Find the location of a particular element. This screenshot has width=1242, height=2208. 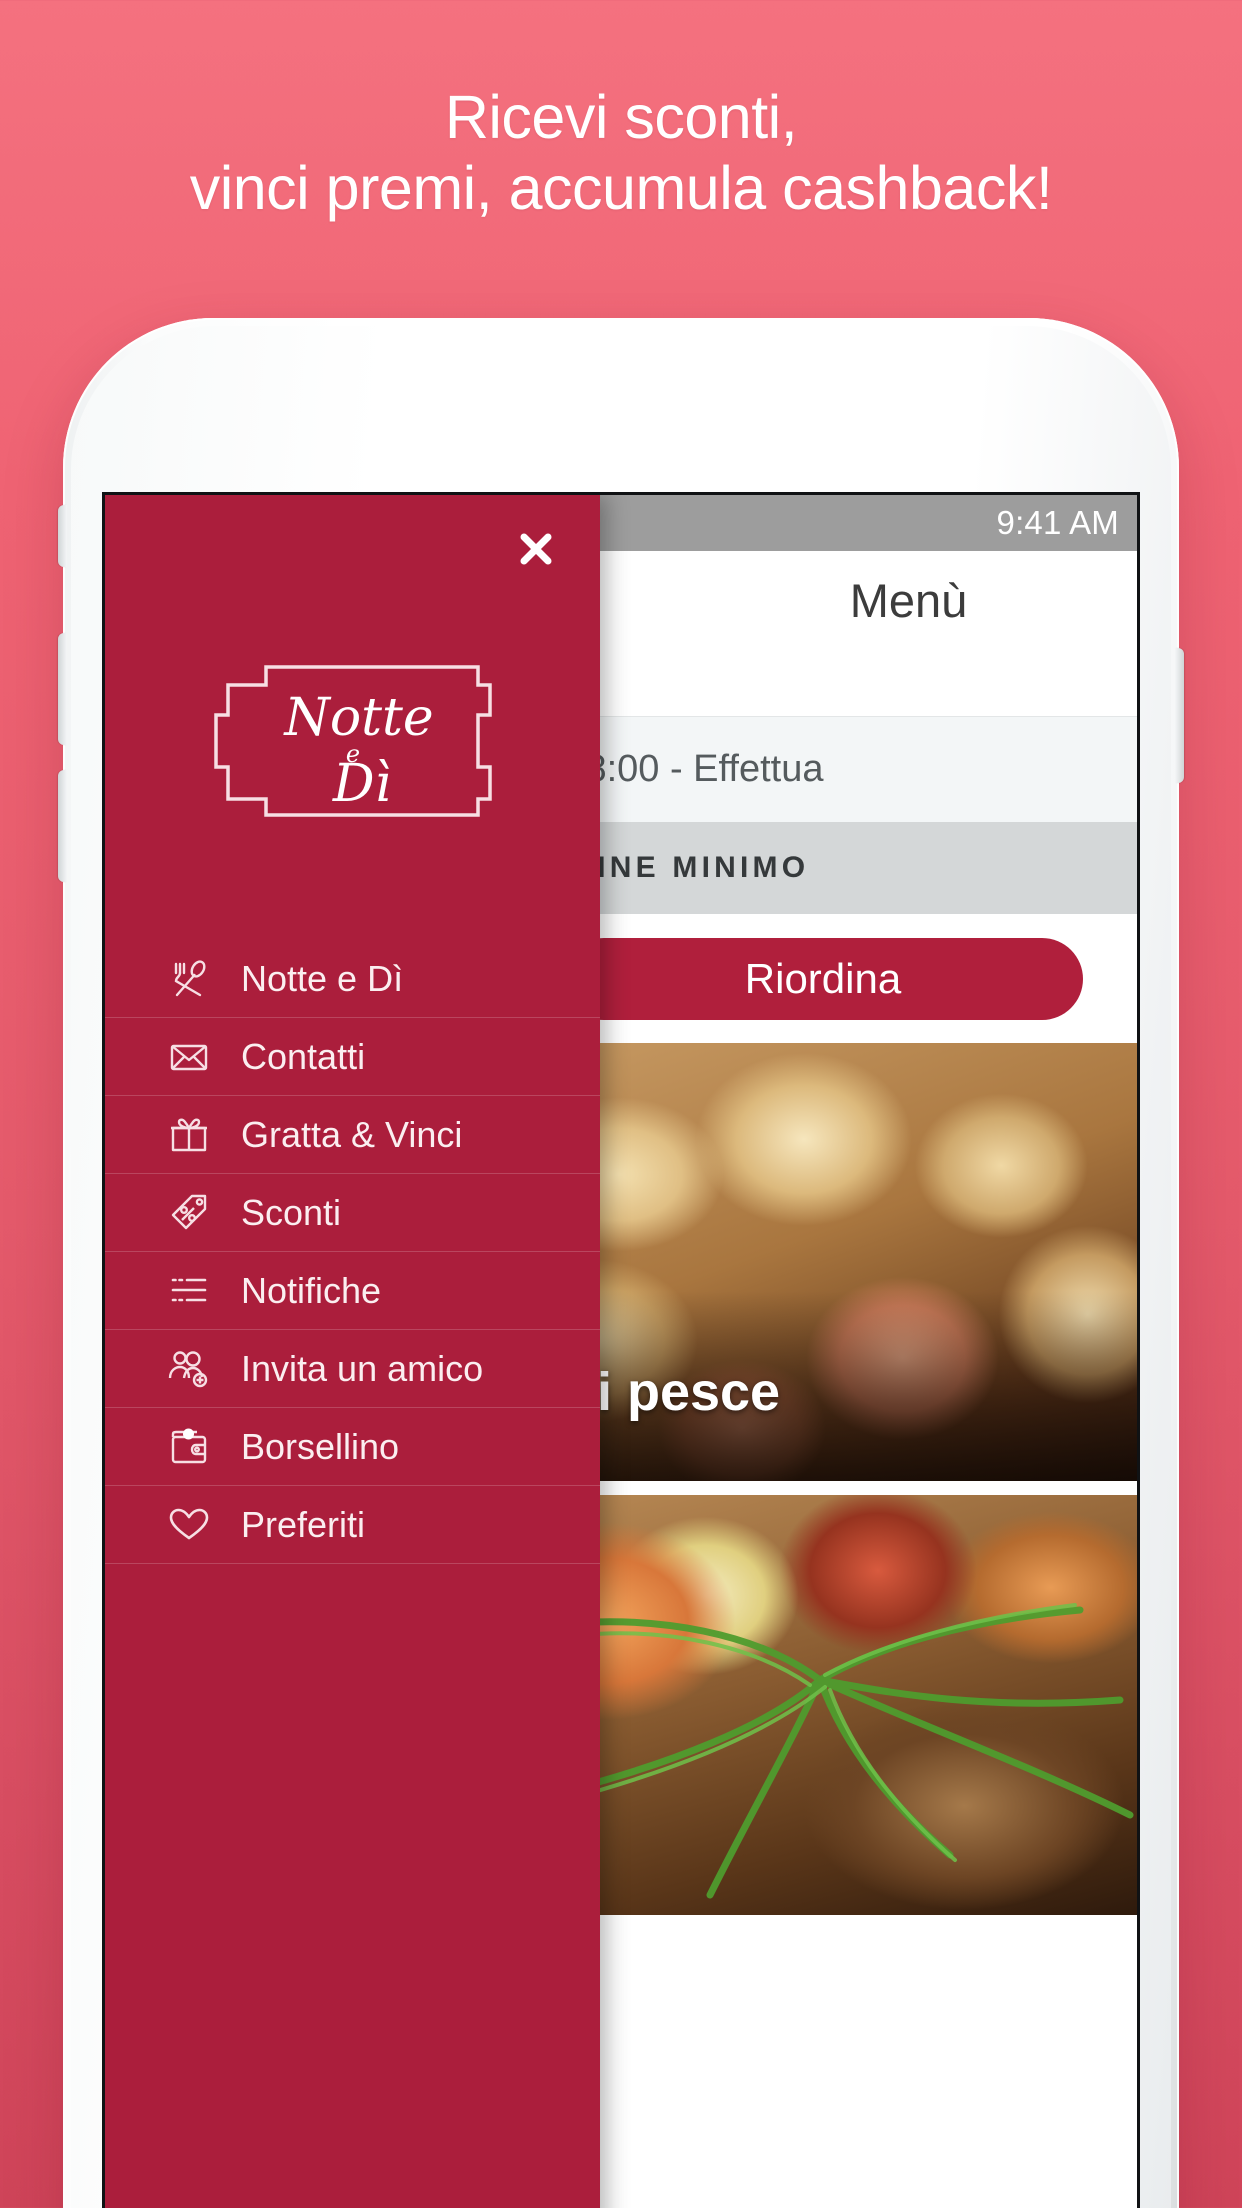

logo-text-line1: Notte is located at coordinates (357, 718).